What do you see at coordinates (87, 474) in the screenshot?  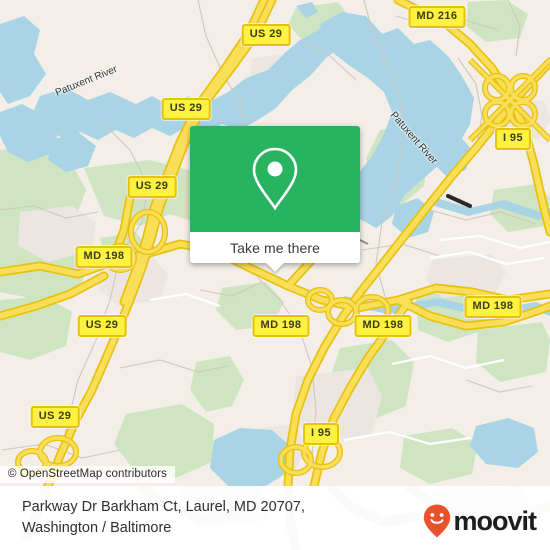 I see `osm-attribution: © OpenStreetMap contributors` at bounding box center [87, 474].